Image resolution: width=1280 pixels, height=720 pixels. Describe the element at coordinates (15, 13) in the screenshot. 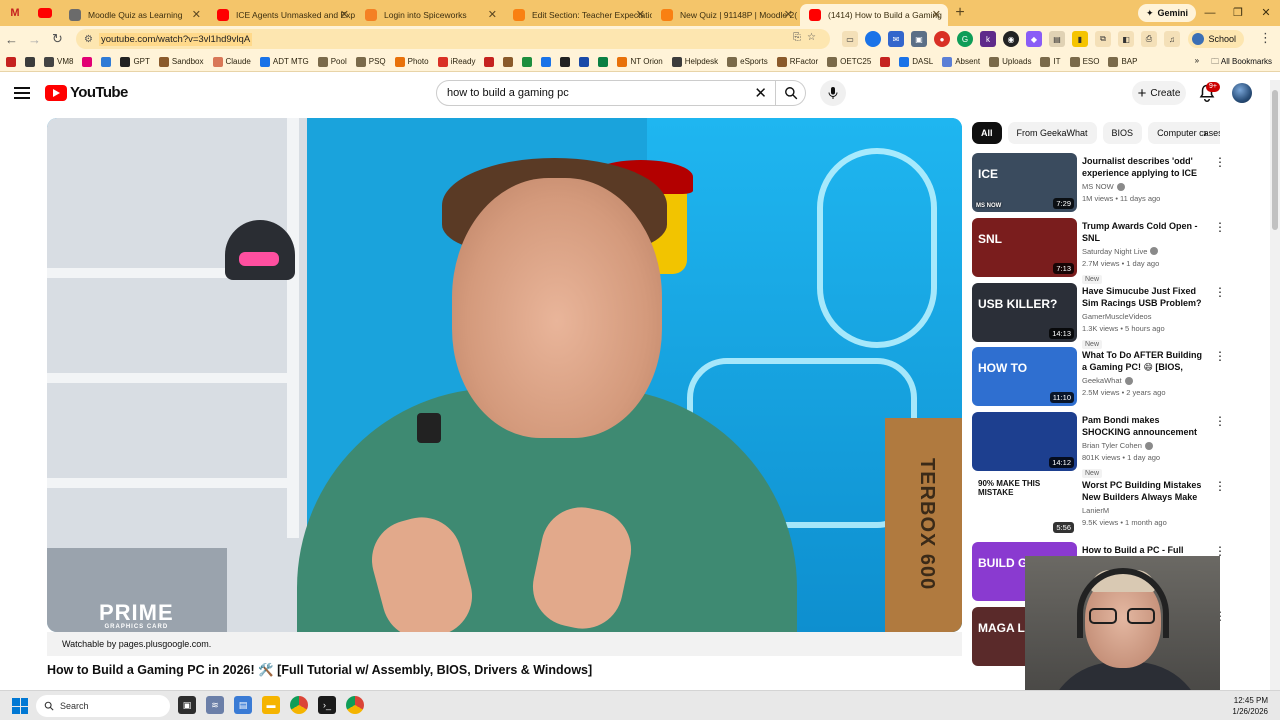

I see `pinned-tab-gmail: M` at that location.